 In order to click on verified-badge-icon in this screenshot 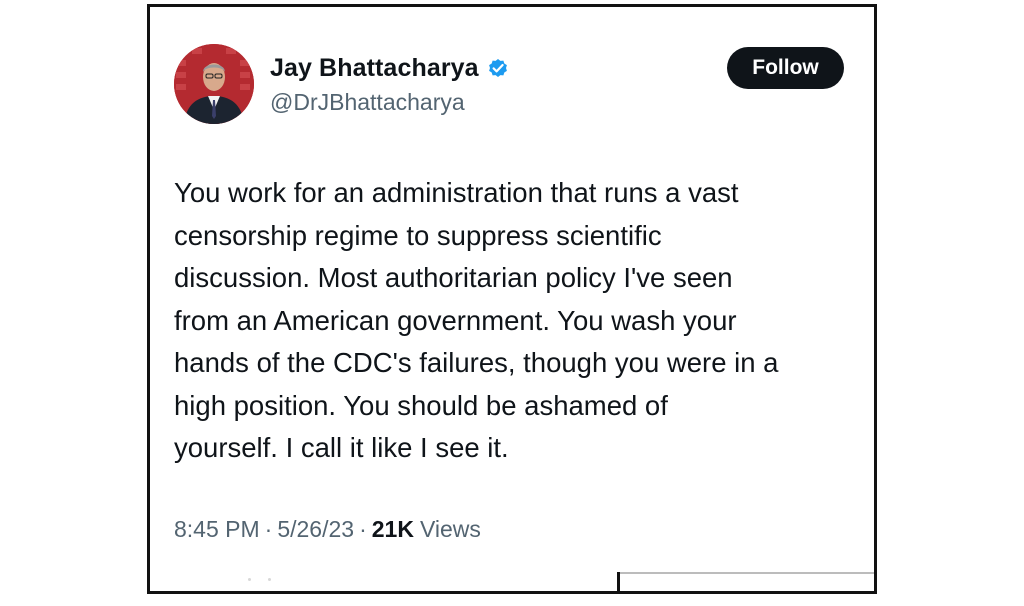, I will do `click(498, 68)`.